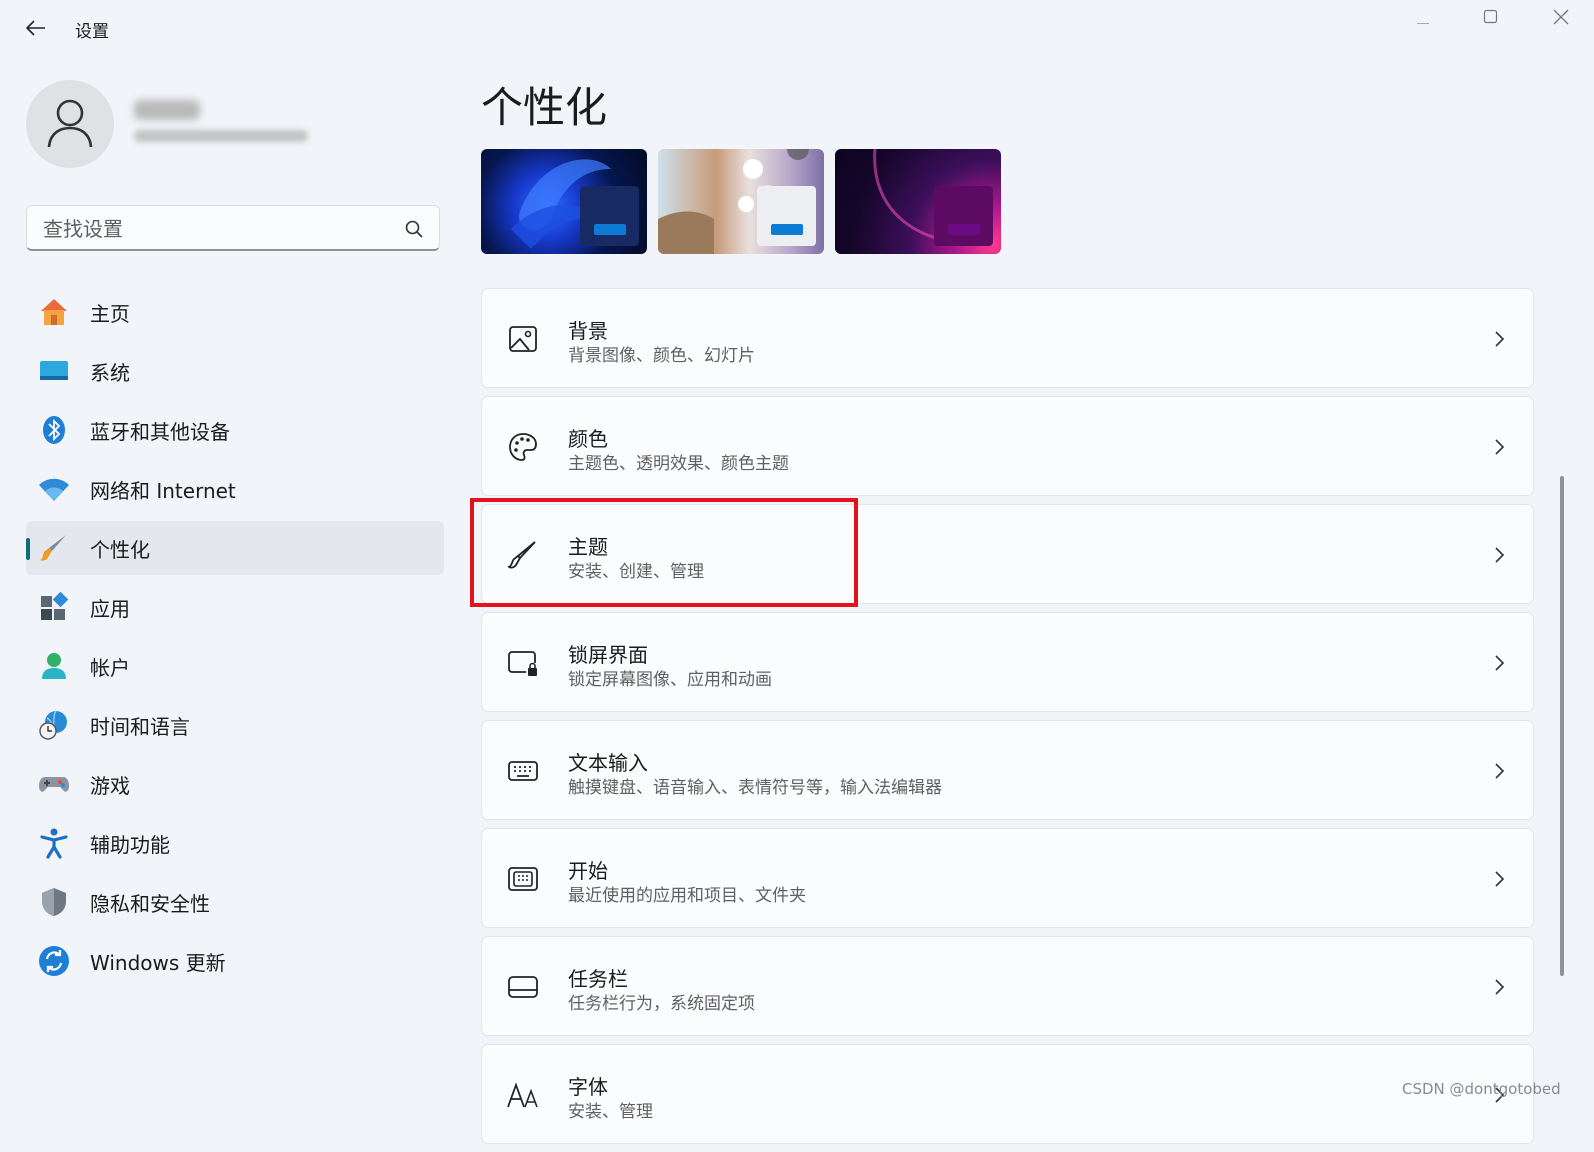 This screenshot has width=1594, height=1152. What do you see at coordinates (120, 549) in the screenshot?
I see `sidebar-item-label: 个性化` at bounding box center [120, 549].